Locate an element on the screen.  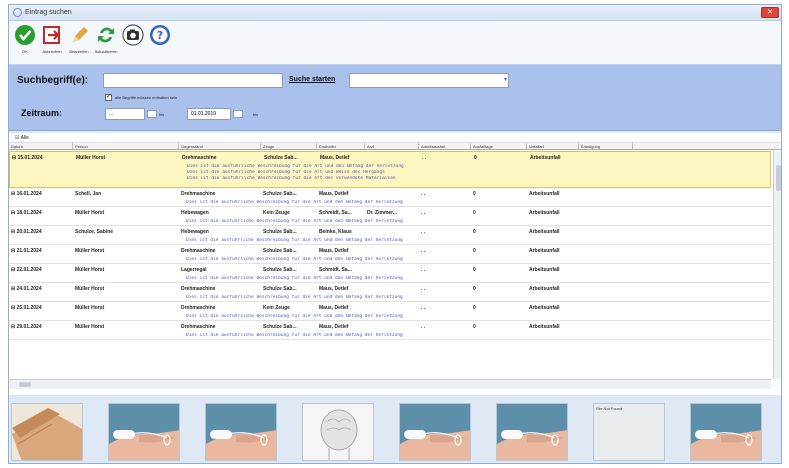
picture-strip: File Not Found is located at coordinates (395, 430).